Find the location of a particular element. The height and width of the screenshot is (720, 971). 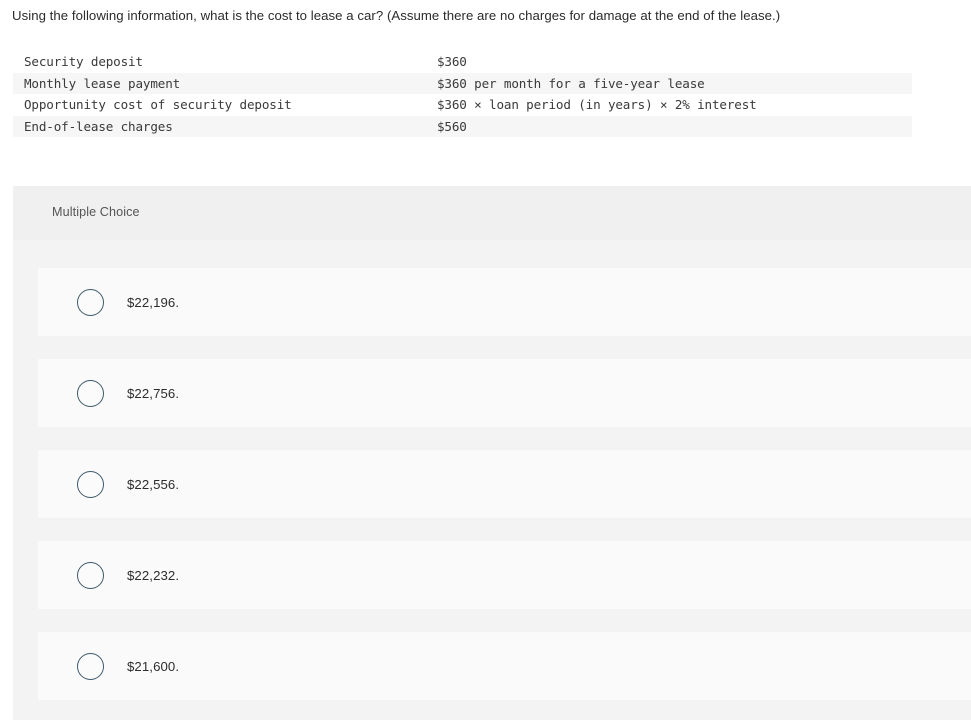

choice-option-3: $22,556. is located at coordinates (504, 484).